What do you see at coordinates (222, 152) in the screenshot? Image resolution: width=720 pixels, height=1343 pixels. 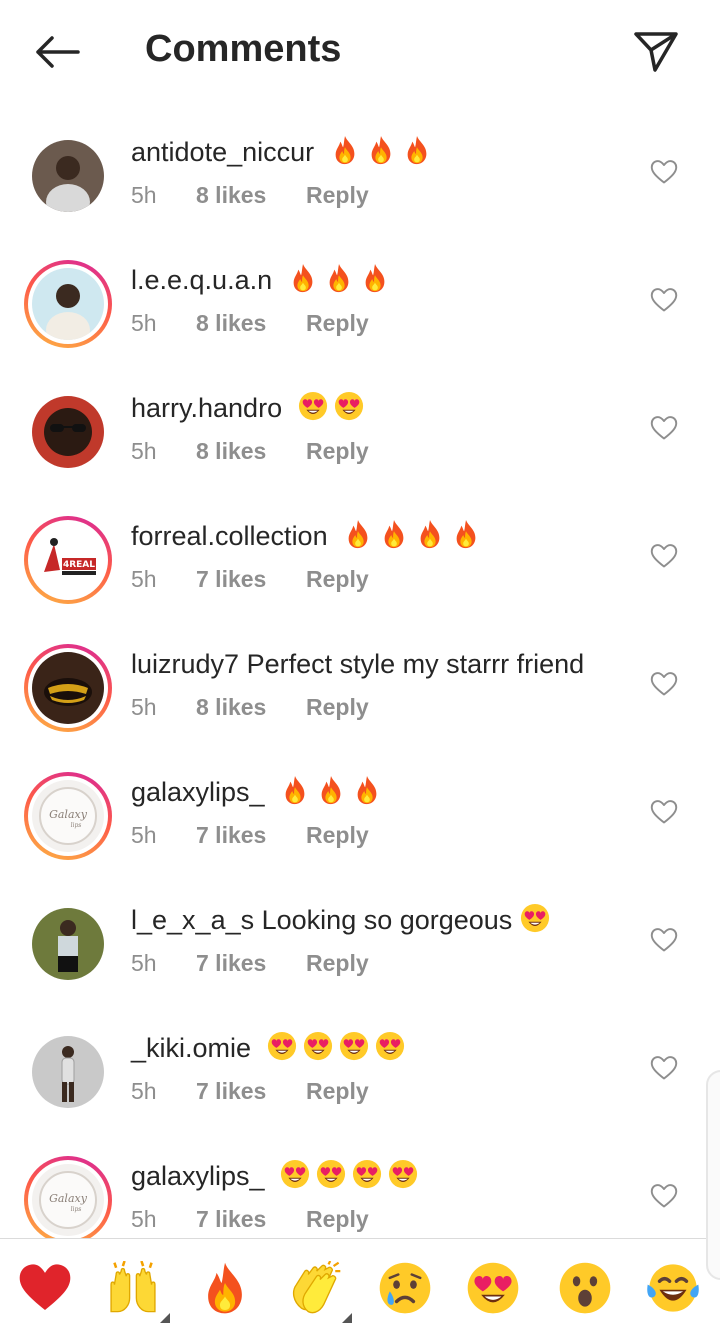 I see `comment-username: antidote_niccur` at bounding box center [222, 152].